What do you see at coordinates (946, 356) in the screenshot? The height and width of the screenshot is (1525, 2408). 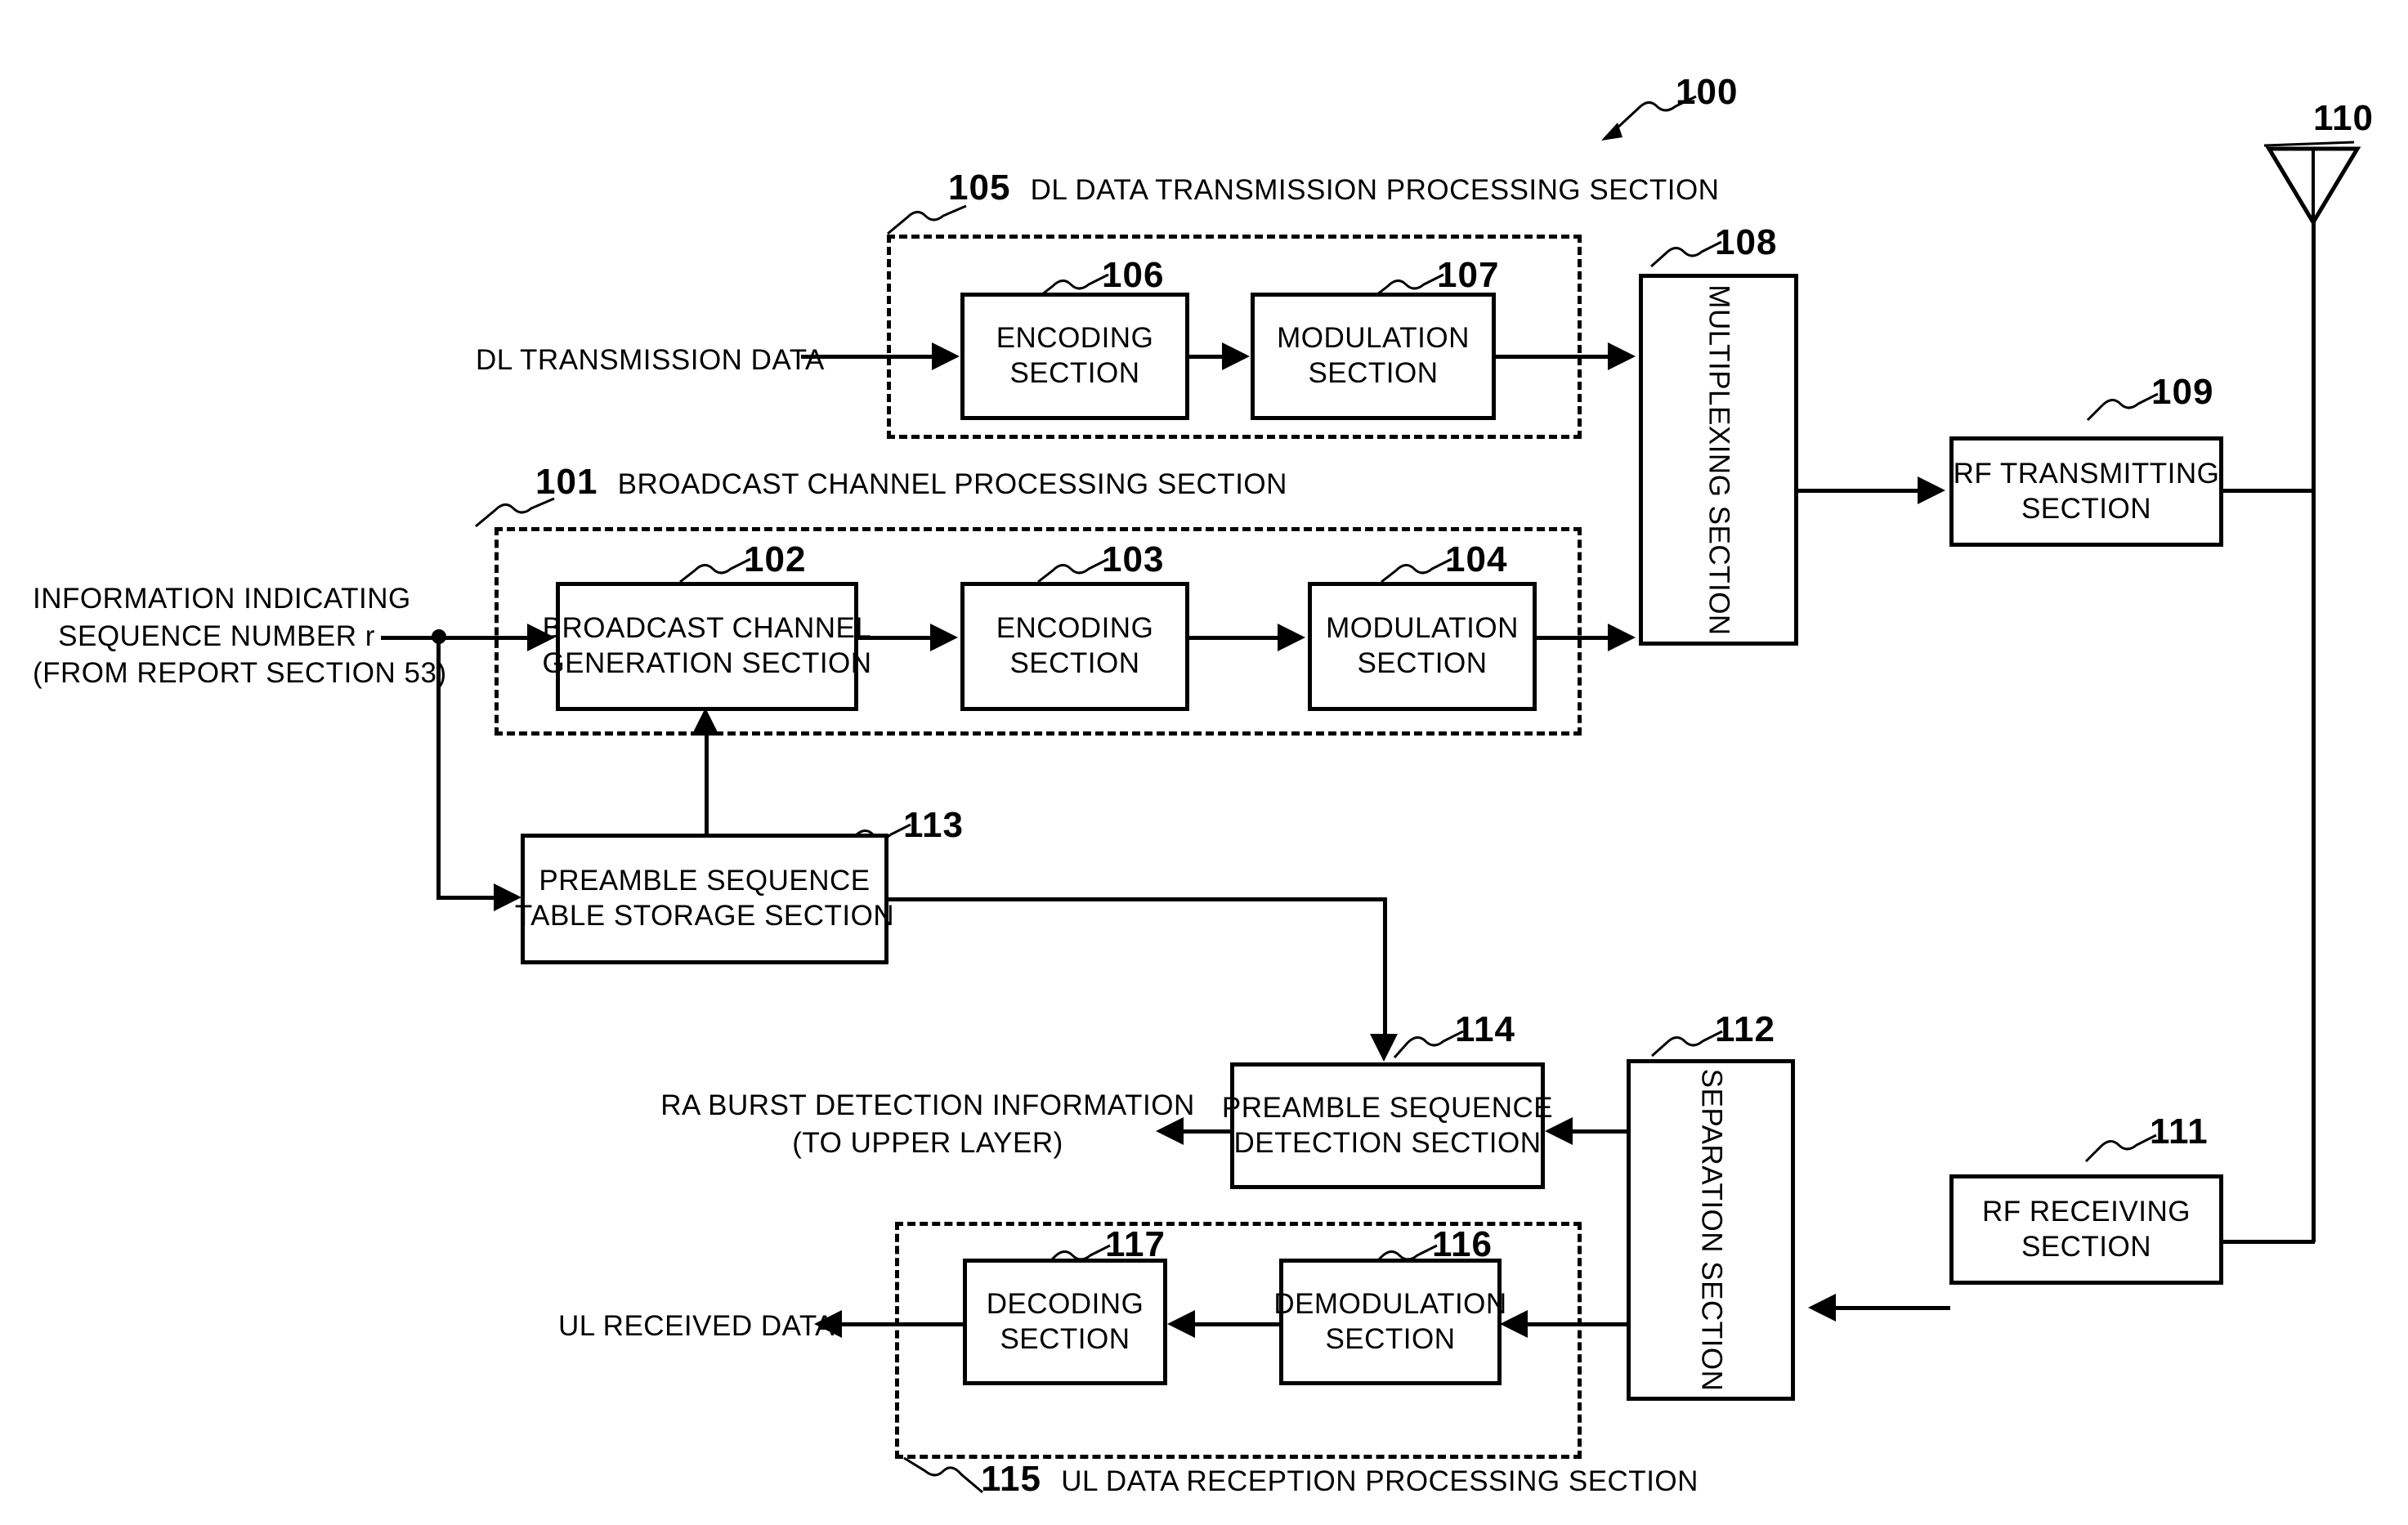 I see `arrowhead-dl-data-to-encoding` at bounding box center [946, 356].